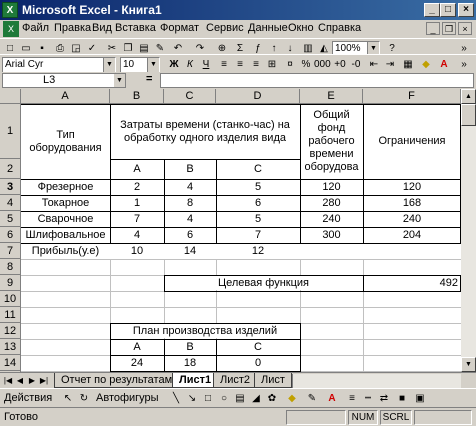 The image size is (476, 426). Describe the element at coordinates (412, 235) in the screenshot. I see `cell-value: 204` at that location.